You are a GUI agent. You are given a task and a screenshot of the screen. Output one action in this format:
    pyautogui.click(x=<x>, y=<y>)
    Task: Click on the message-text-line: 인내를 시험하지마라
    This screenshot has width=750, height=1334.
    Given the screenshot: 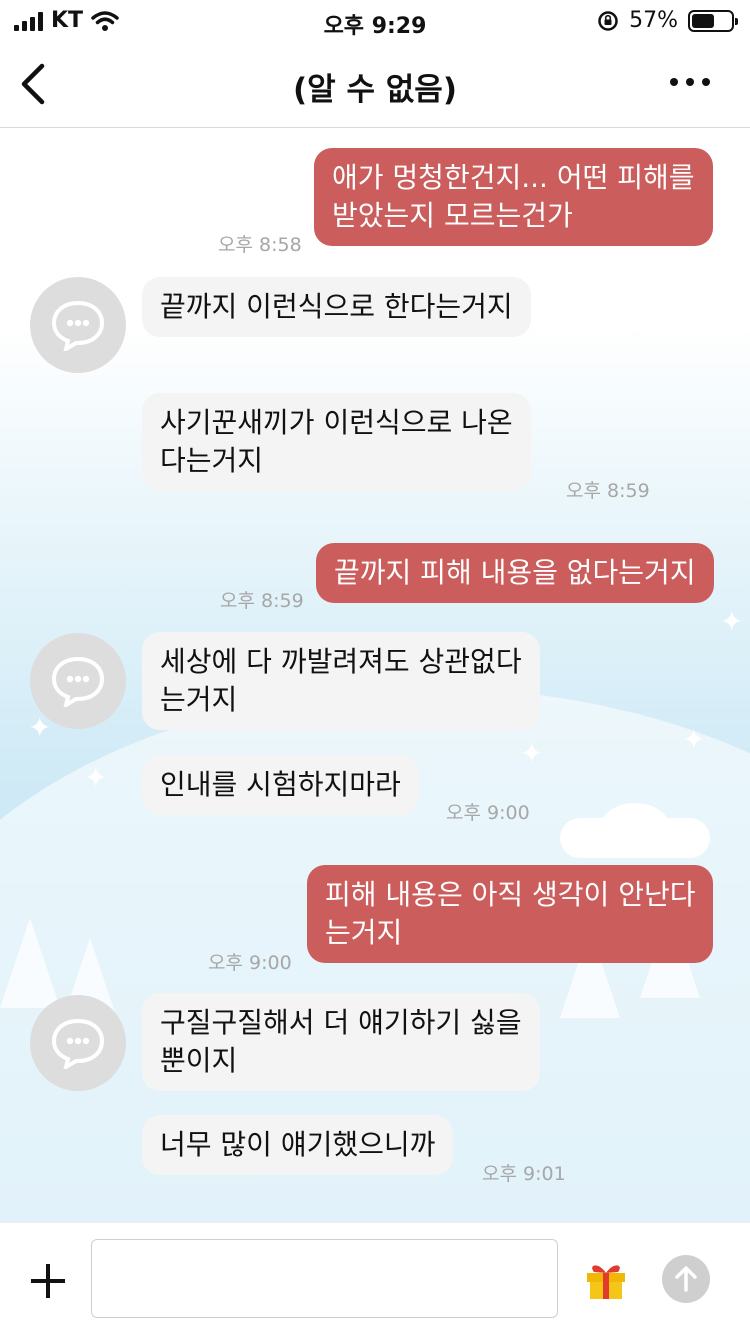 What is the action you would take?
    pyautogui.click(x=280, y=784)
    